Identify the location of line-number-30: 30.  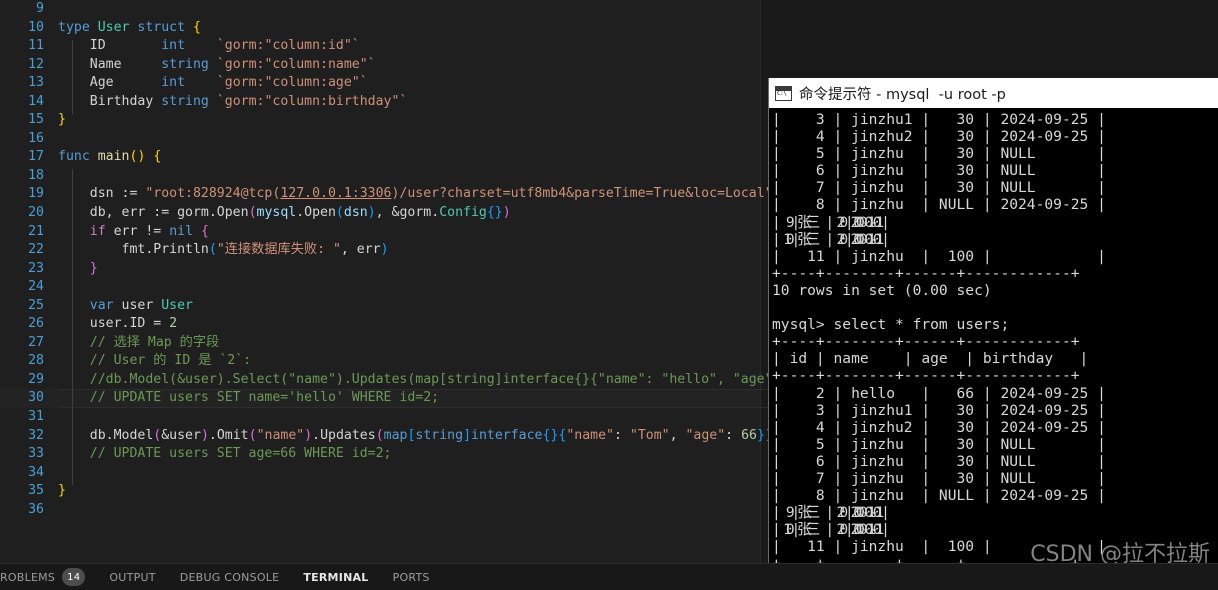
(36, 398).